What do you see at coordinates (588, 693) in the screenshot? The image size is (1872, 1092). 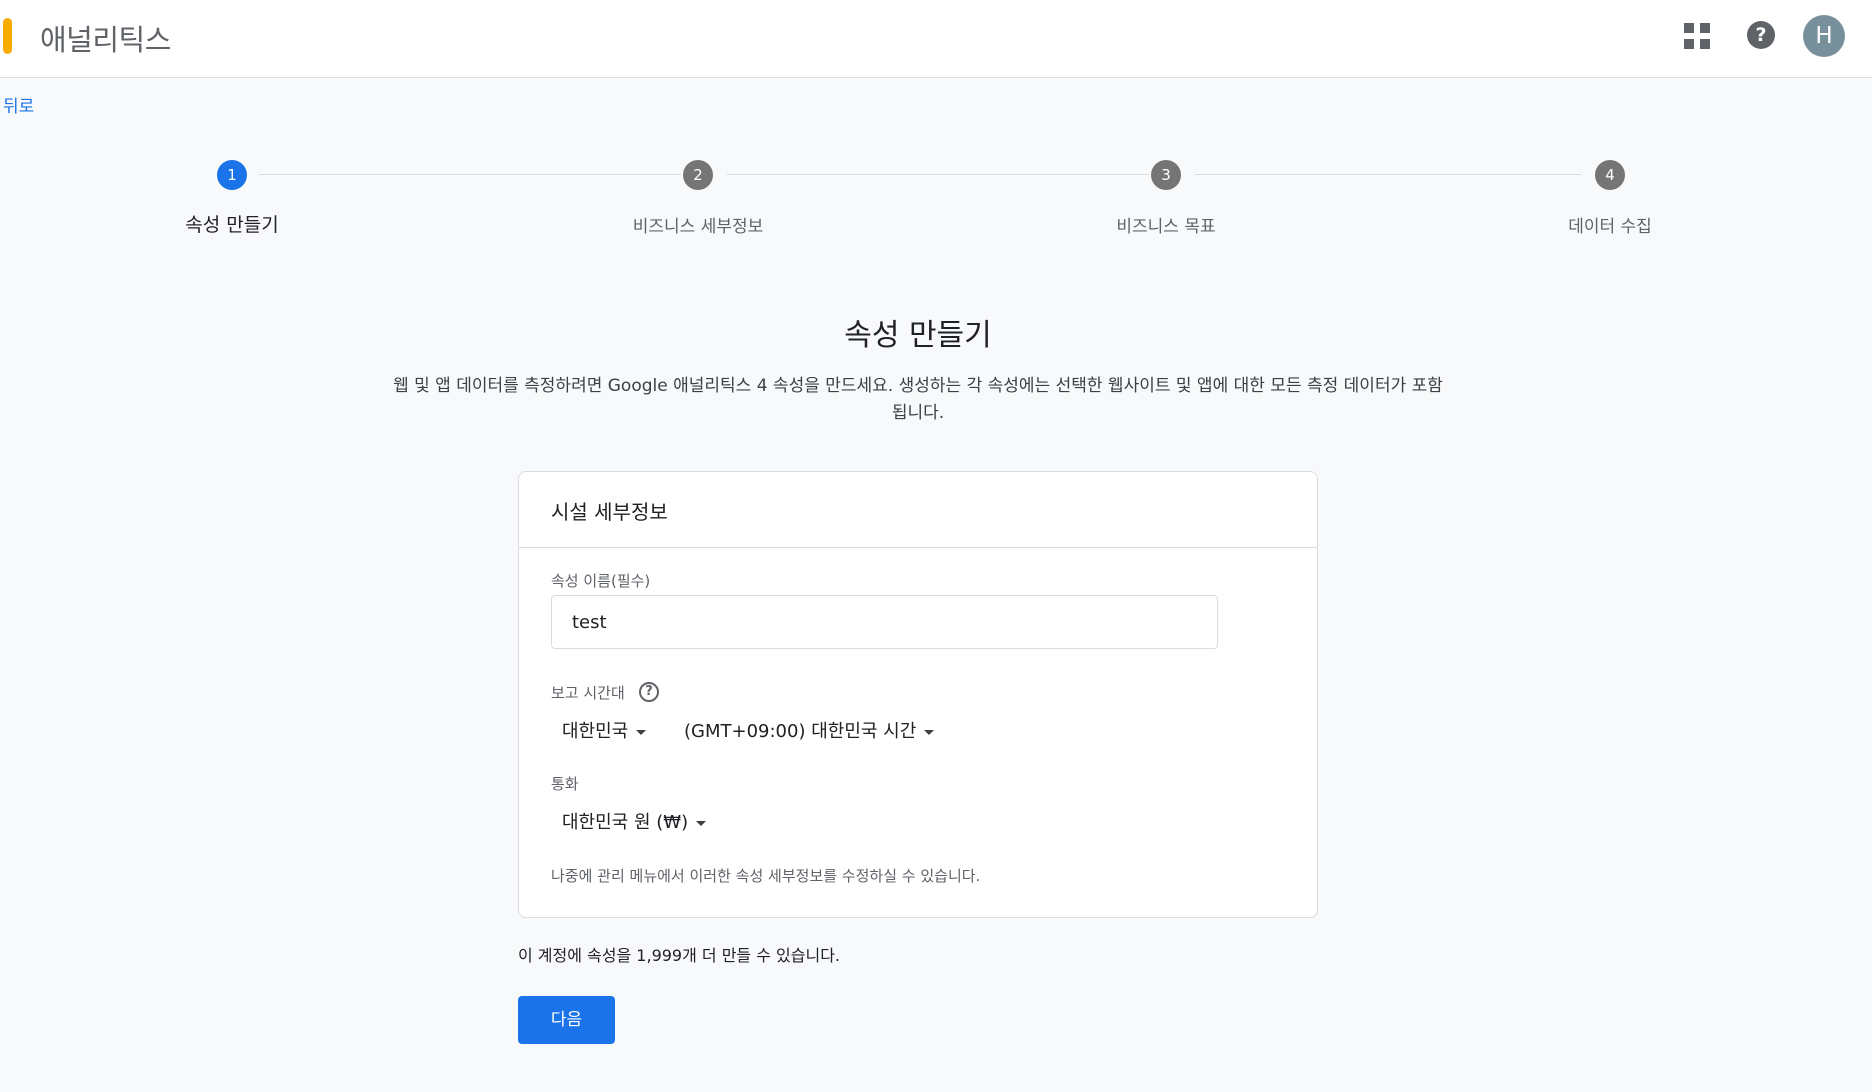 I see `reporting-timezone-label: 보고 시간대` at bounding box center [588, 693].